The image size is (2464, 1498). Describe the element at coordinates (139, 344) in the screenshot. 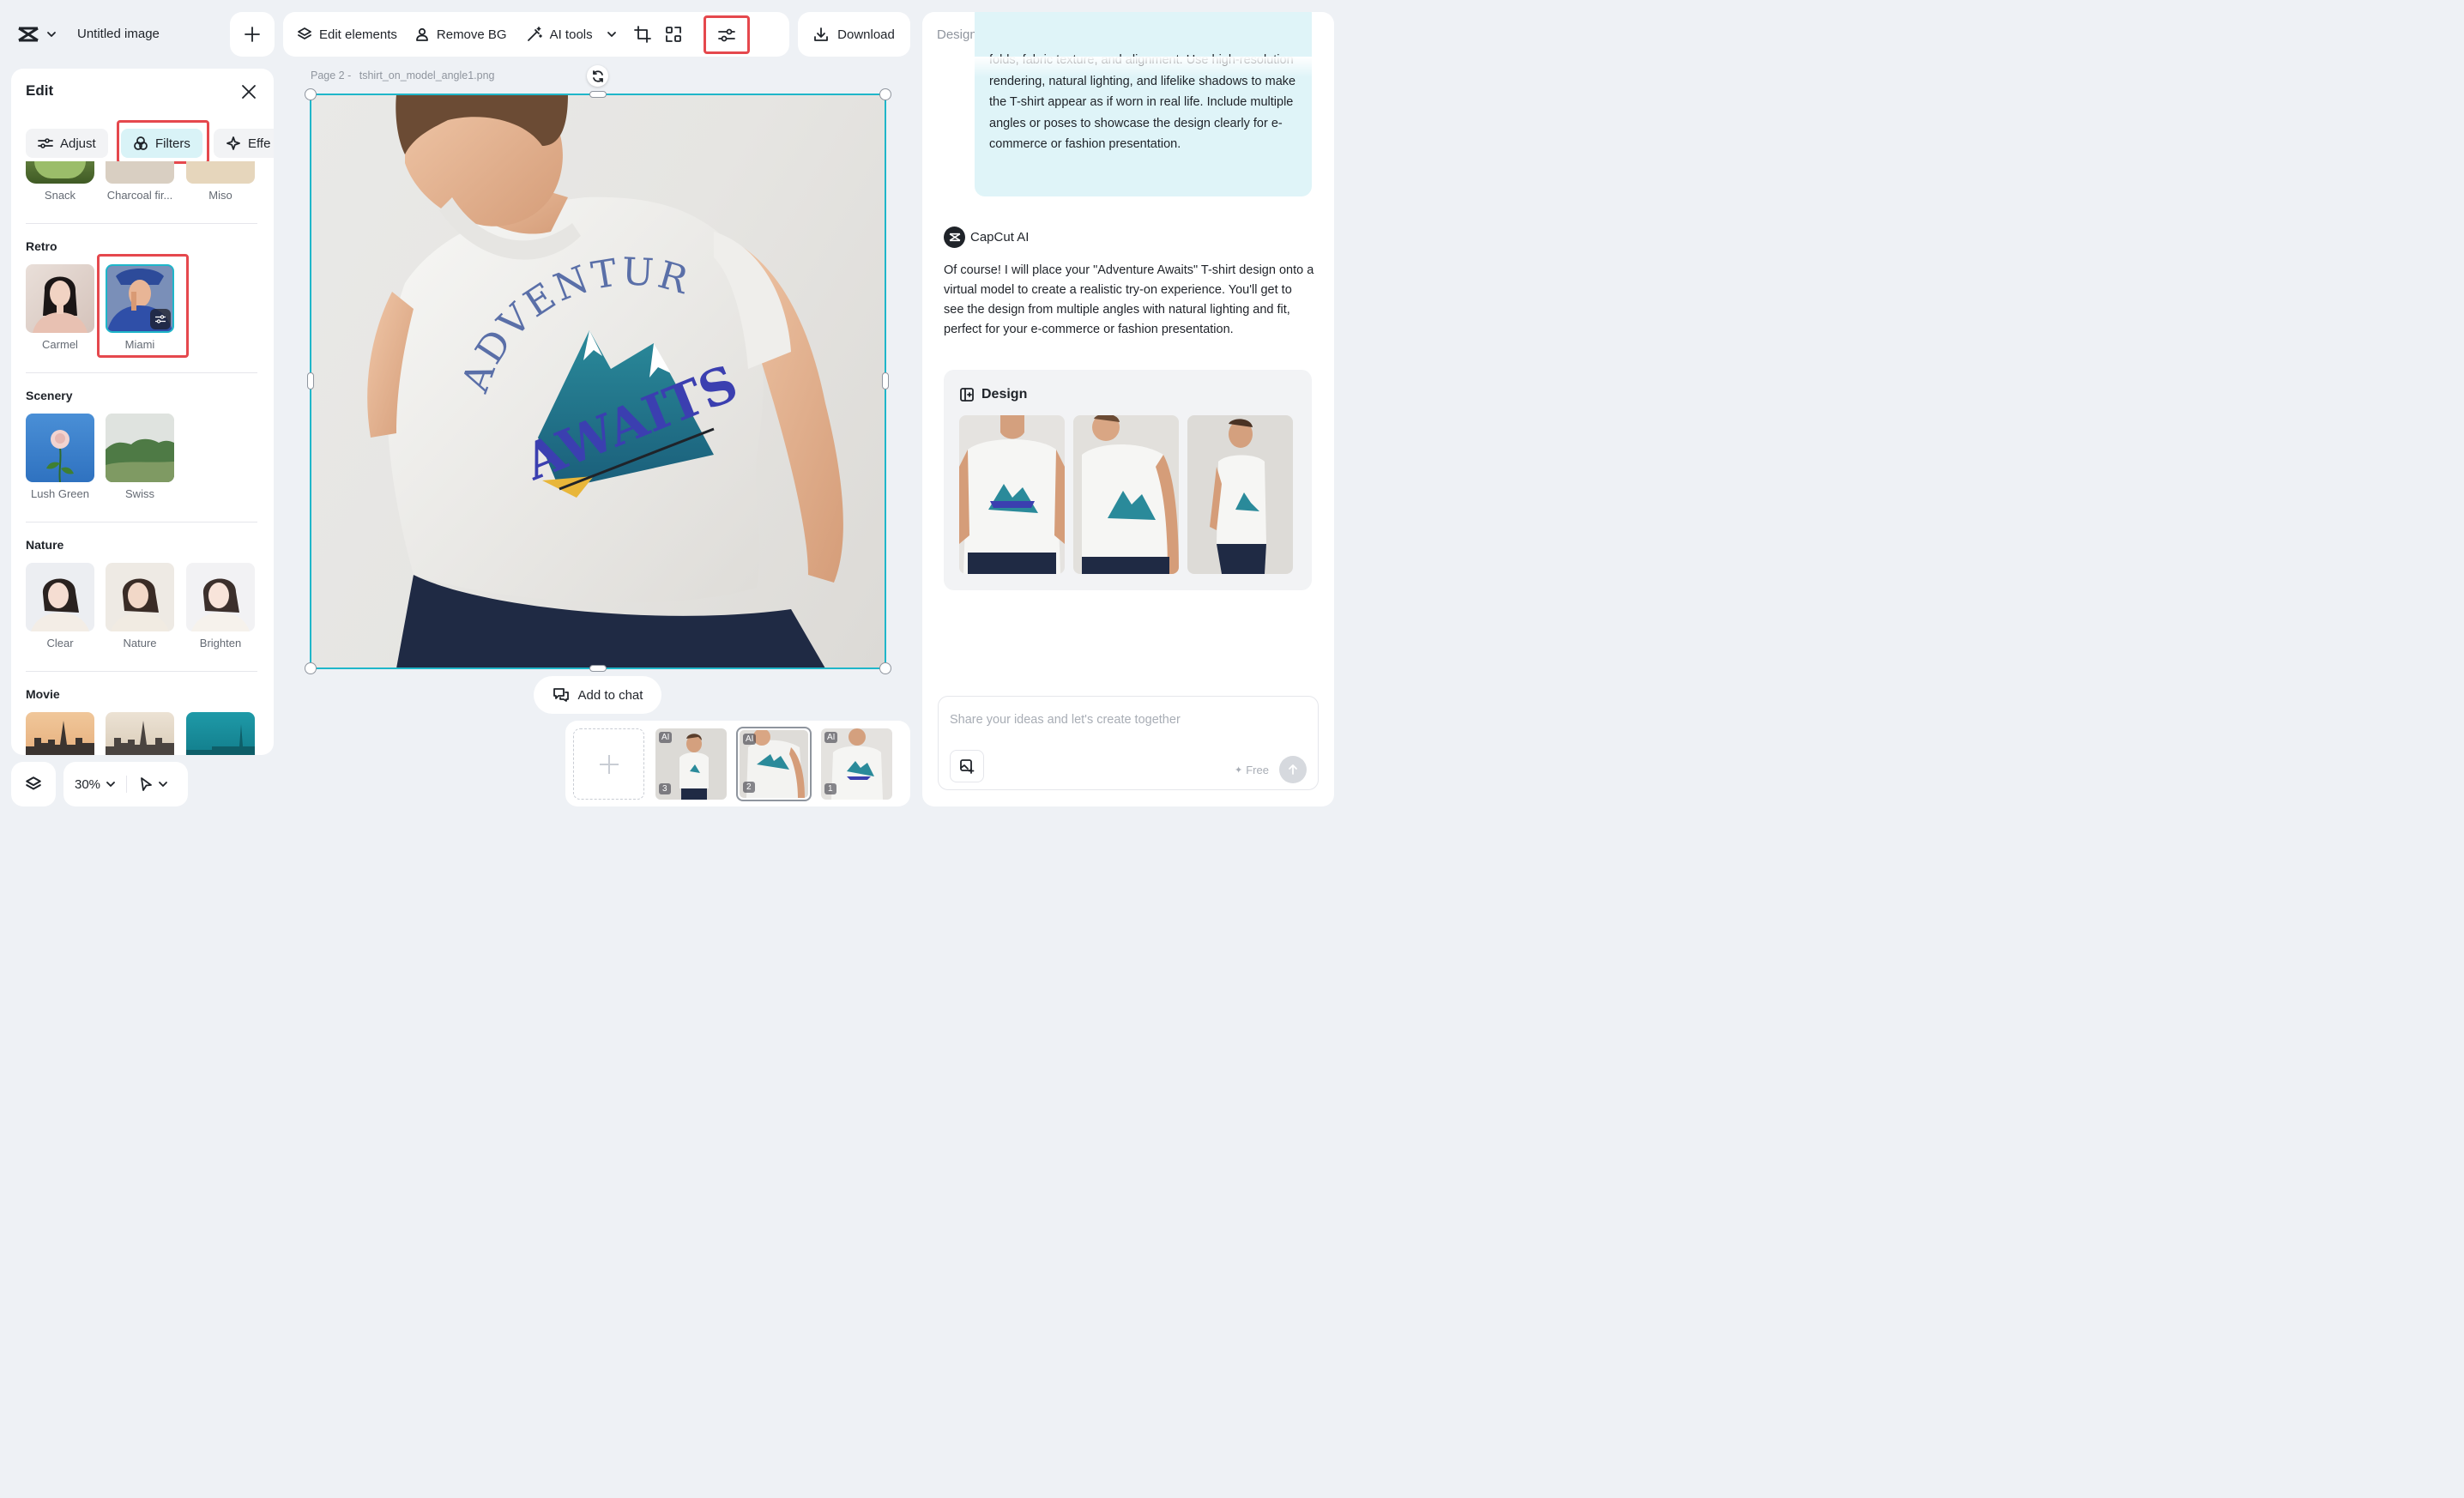

I see `filter-label-miami: Miami` at that location.